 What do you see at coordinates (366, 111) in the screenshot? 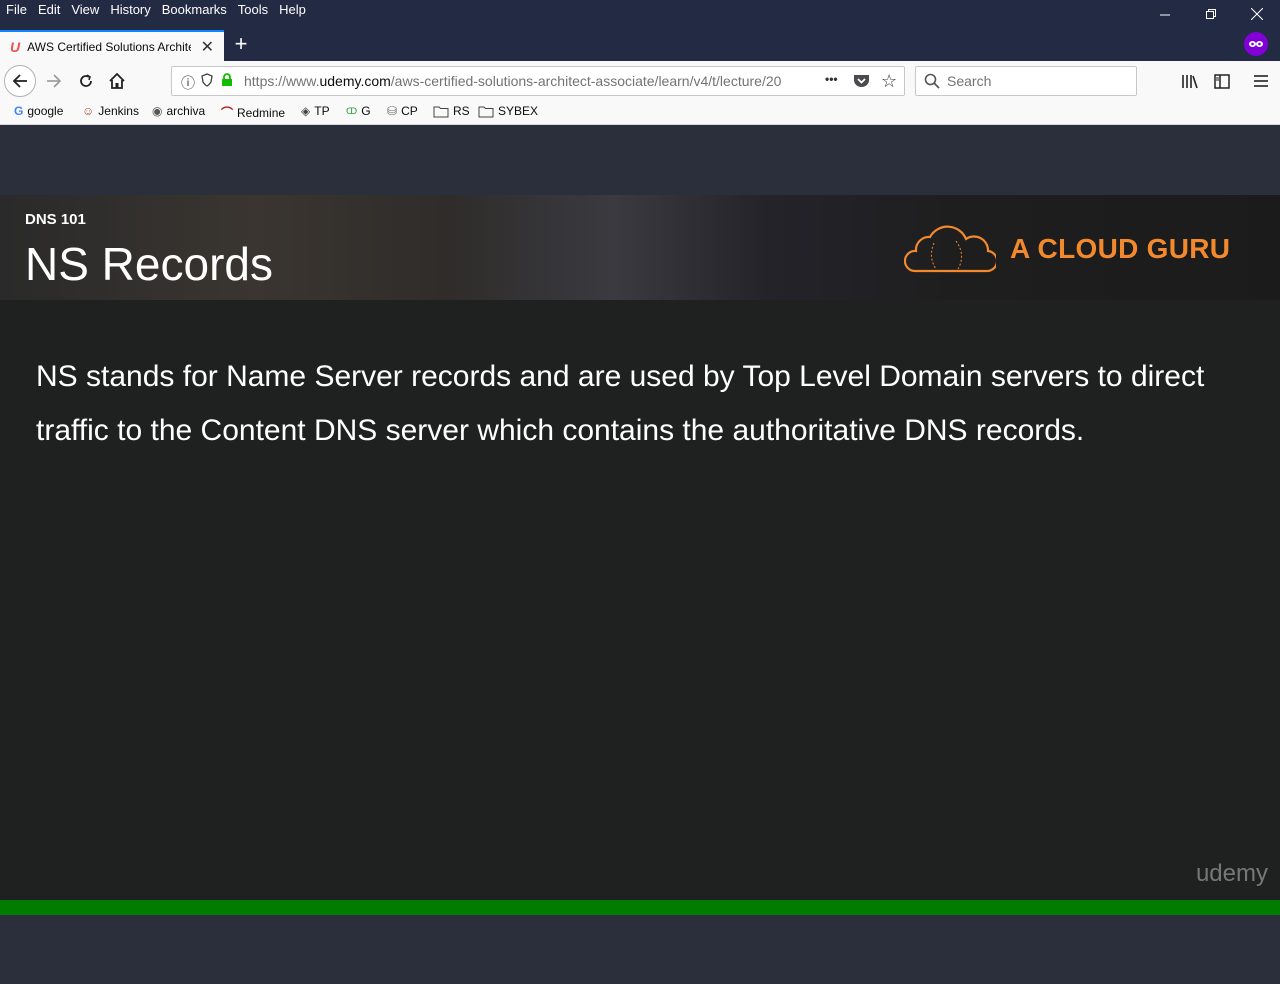
I see `bookmark-label: G` at bounding box center [366, 111].